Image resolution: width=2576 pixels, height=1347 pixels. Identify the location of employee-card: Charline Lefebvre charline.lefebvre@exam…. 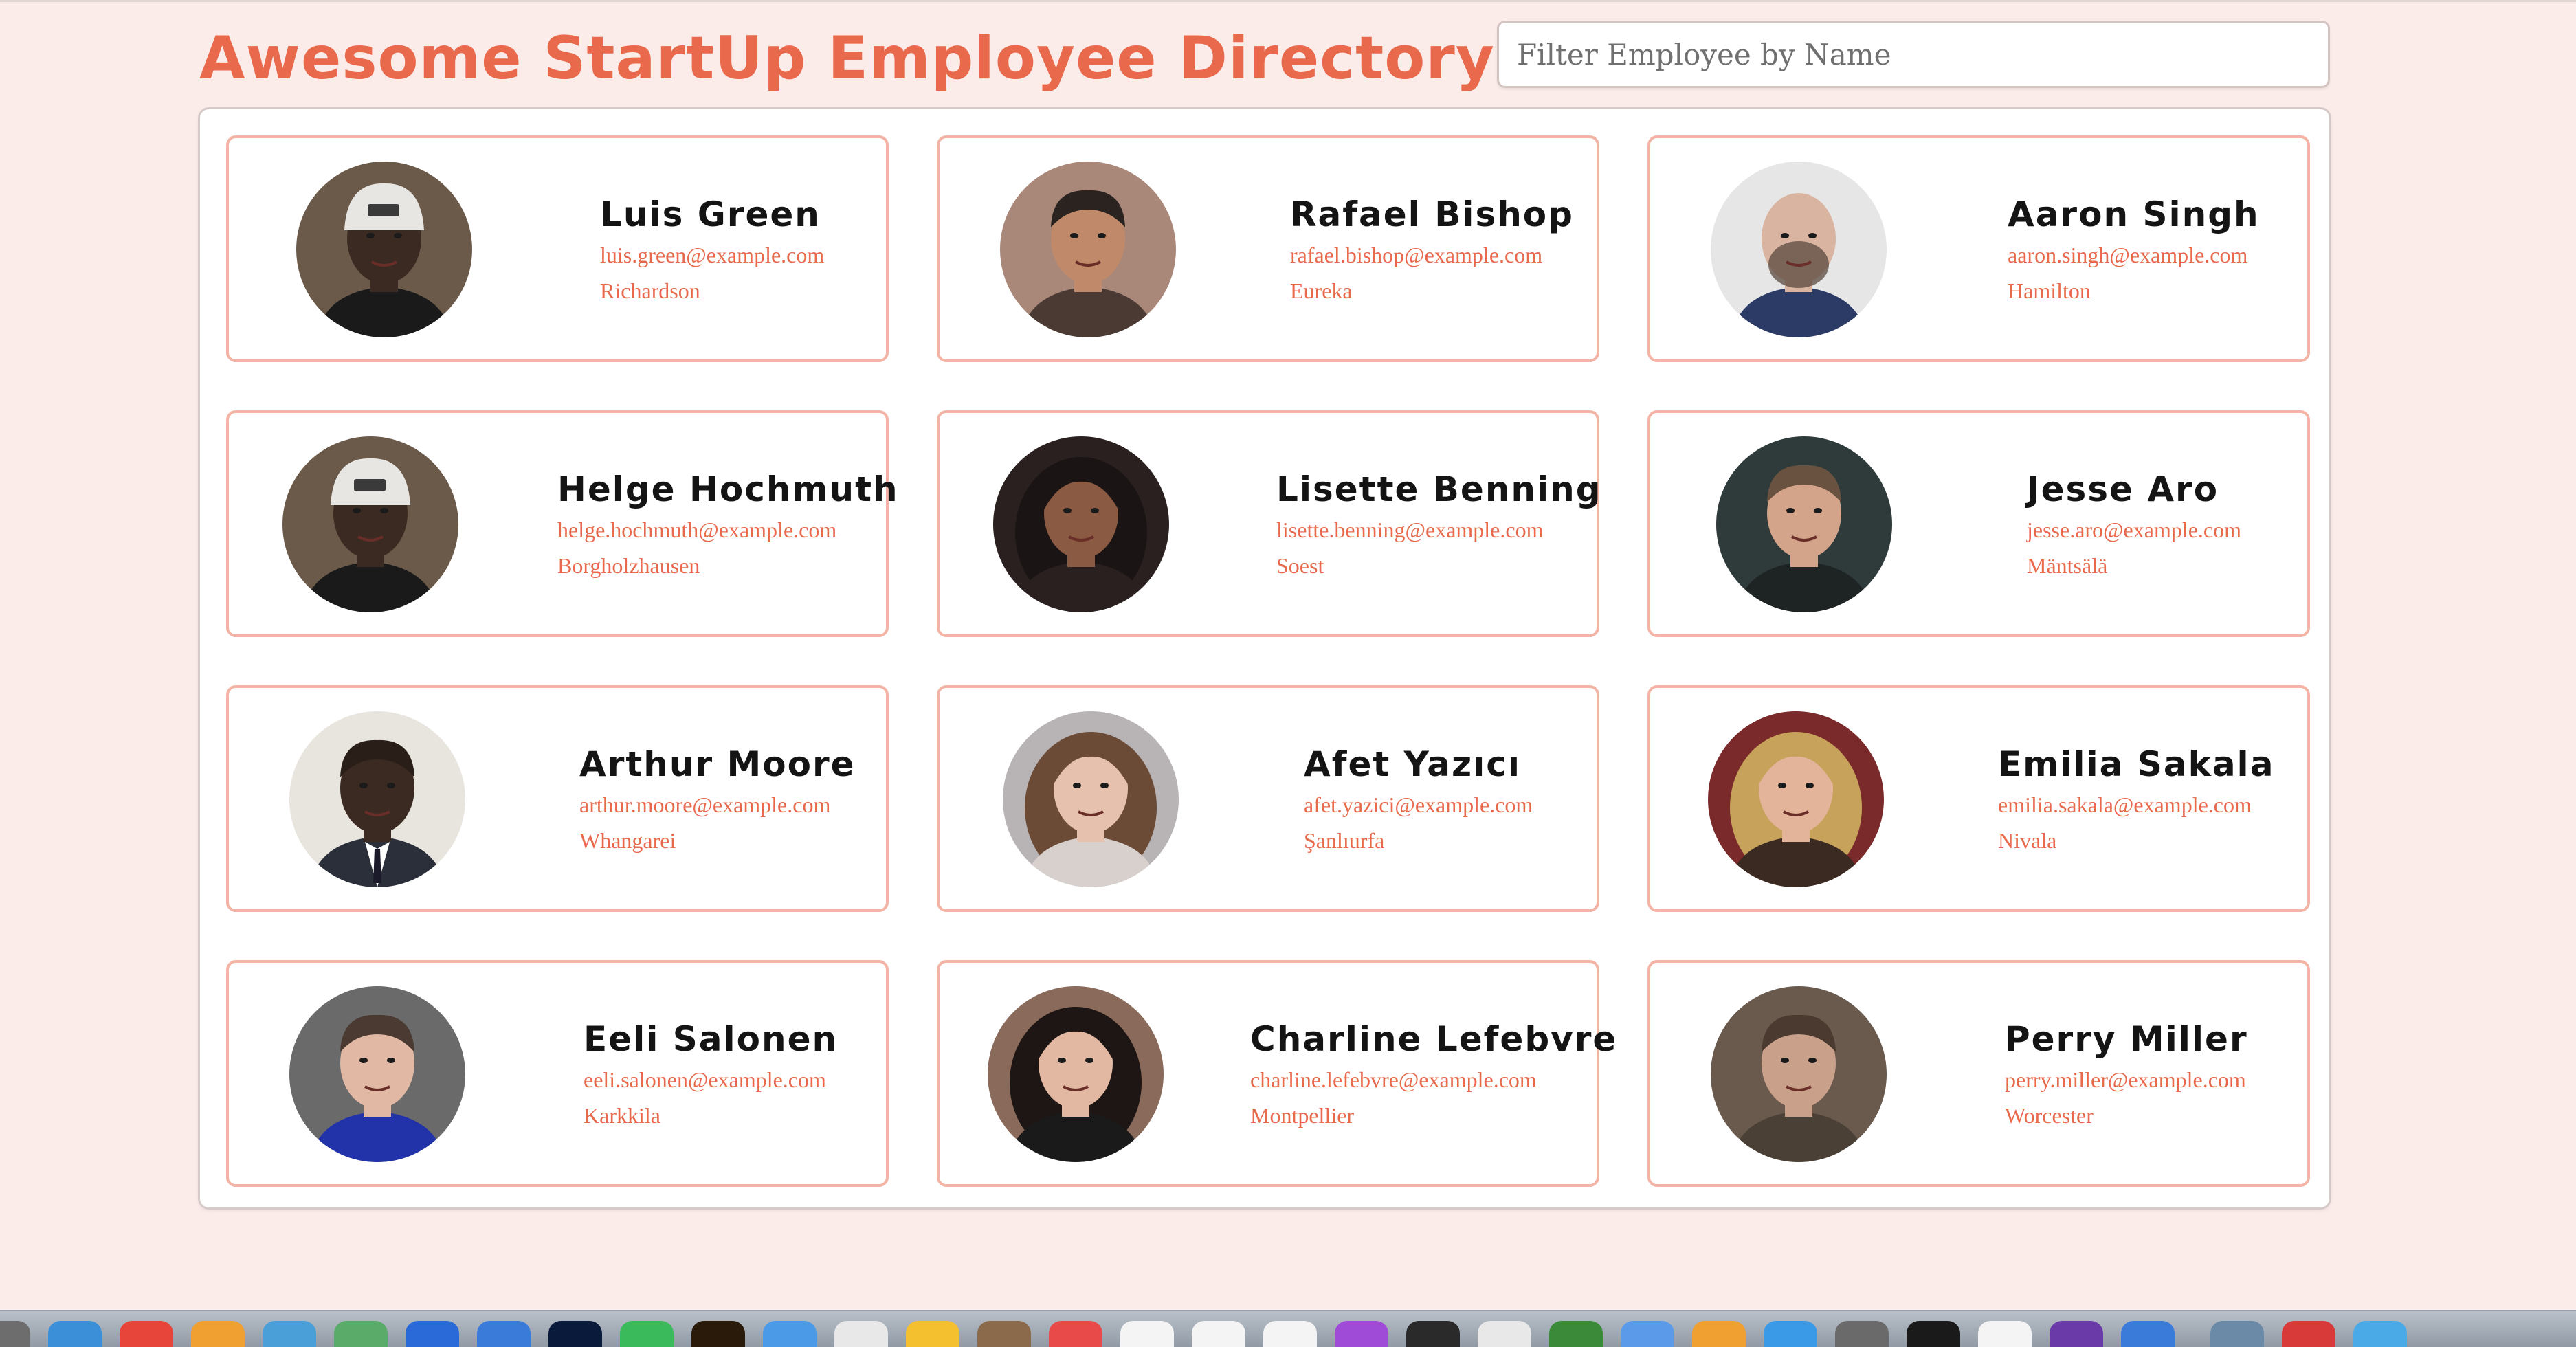
(1276, 1073).